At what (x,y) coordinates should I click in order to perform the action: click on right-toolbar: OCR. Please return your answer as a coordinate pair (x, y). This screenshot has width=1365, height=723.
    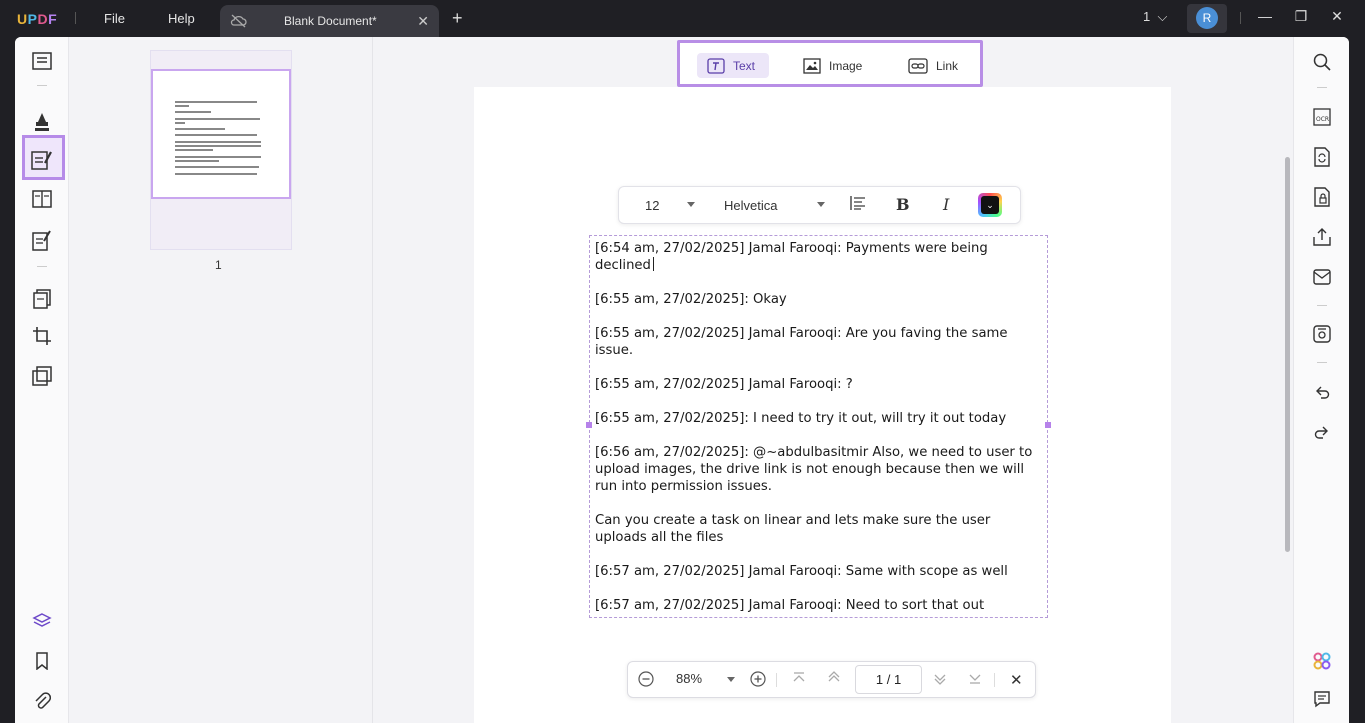
    Looking at the image, I should click on (1321, 380).